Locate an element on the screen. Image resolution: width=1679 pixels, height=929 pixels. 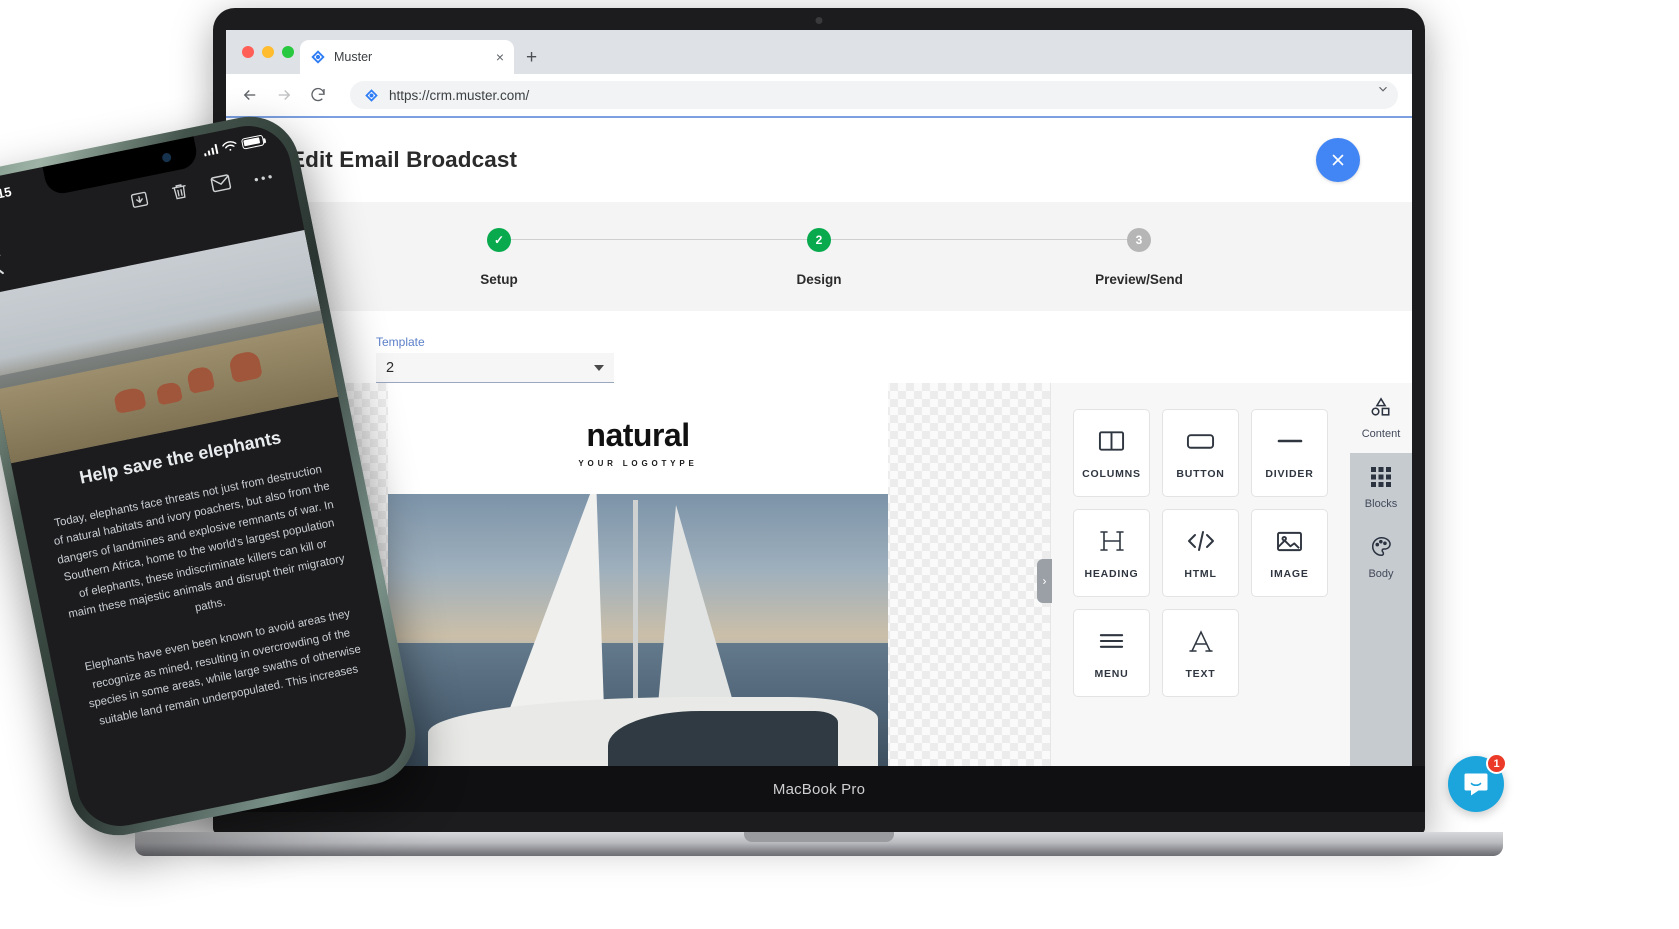
intercom-unread-badge: 1 is located at coordinates (1496, 763).